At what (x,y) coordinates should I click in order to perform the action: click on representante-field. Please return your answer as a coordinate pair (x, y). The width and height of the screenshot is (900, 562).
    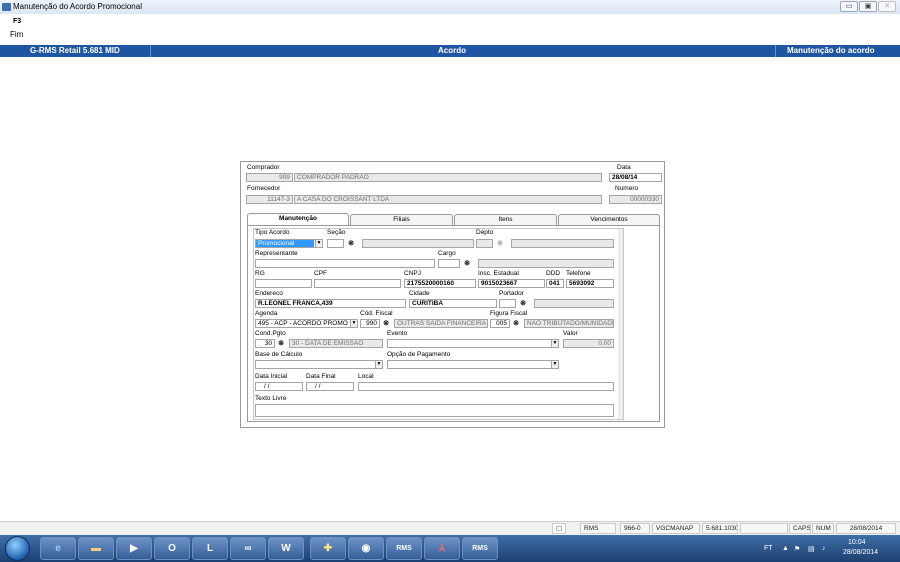
    Looking at the image, I should click on (345, 263).